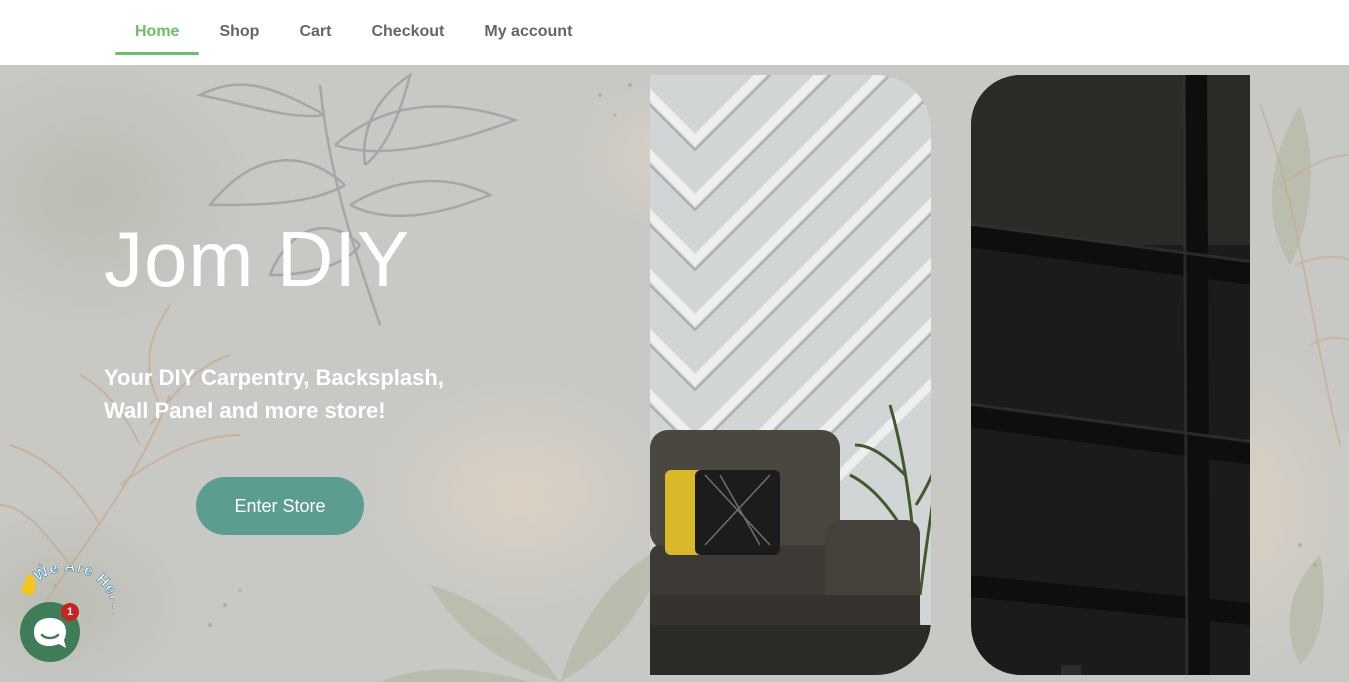  I want to click on main-menu: Home Shop Cart Checkout My account, so click(353, 32).